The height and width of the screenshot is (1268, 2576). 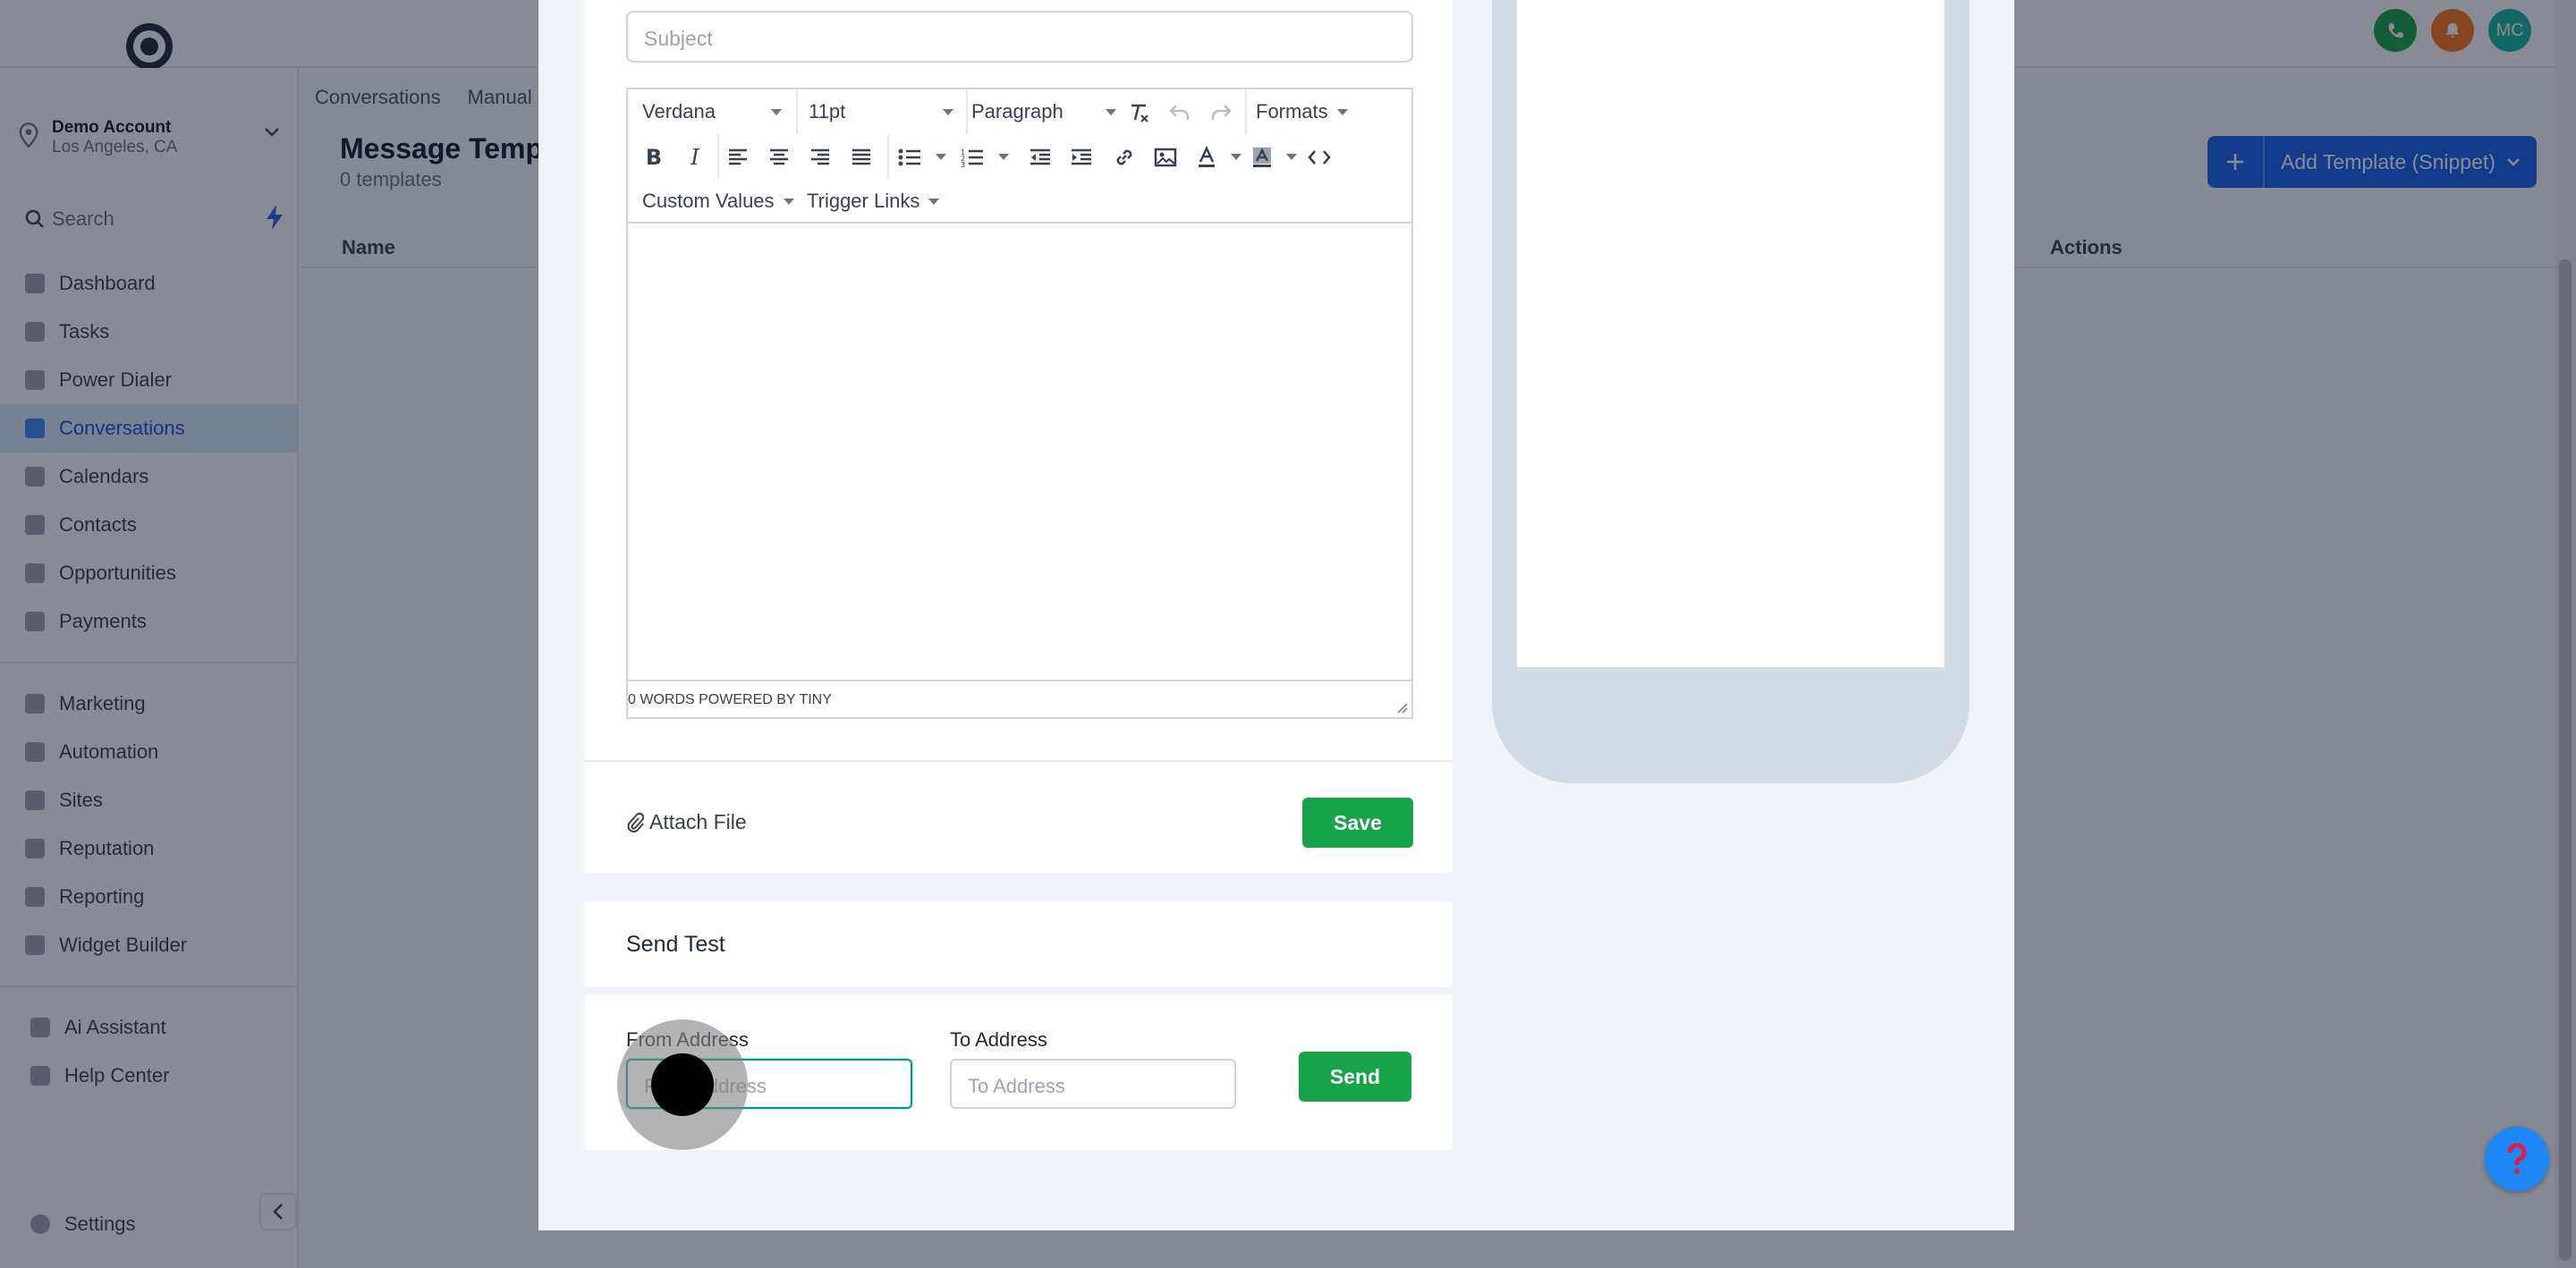 What do you see at coordinates (1355, 1077) in the screenshot?
I see `send-test-button: Send` at bounding box center [1355, 1077].